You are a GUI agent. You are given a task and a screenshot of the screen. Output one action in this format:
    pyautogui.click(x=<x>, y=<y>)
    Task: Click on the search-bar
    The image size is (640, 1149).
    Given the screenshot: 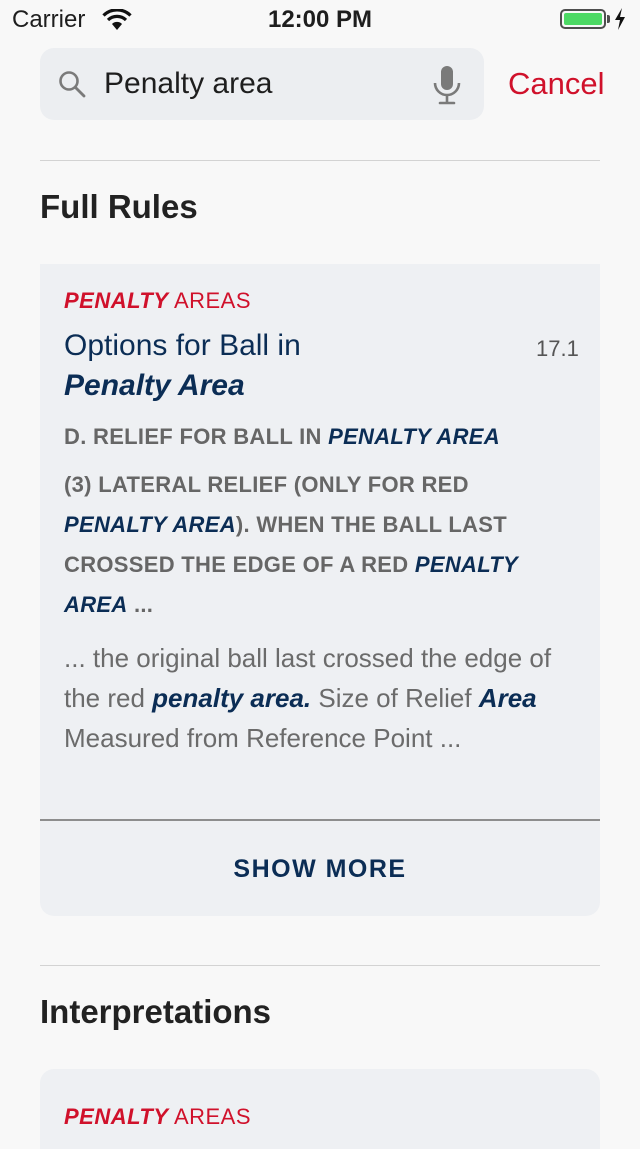 What is the action you would take?
    pyautogui.click(x=262, y=84)
    